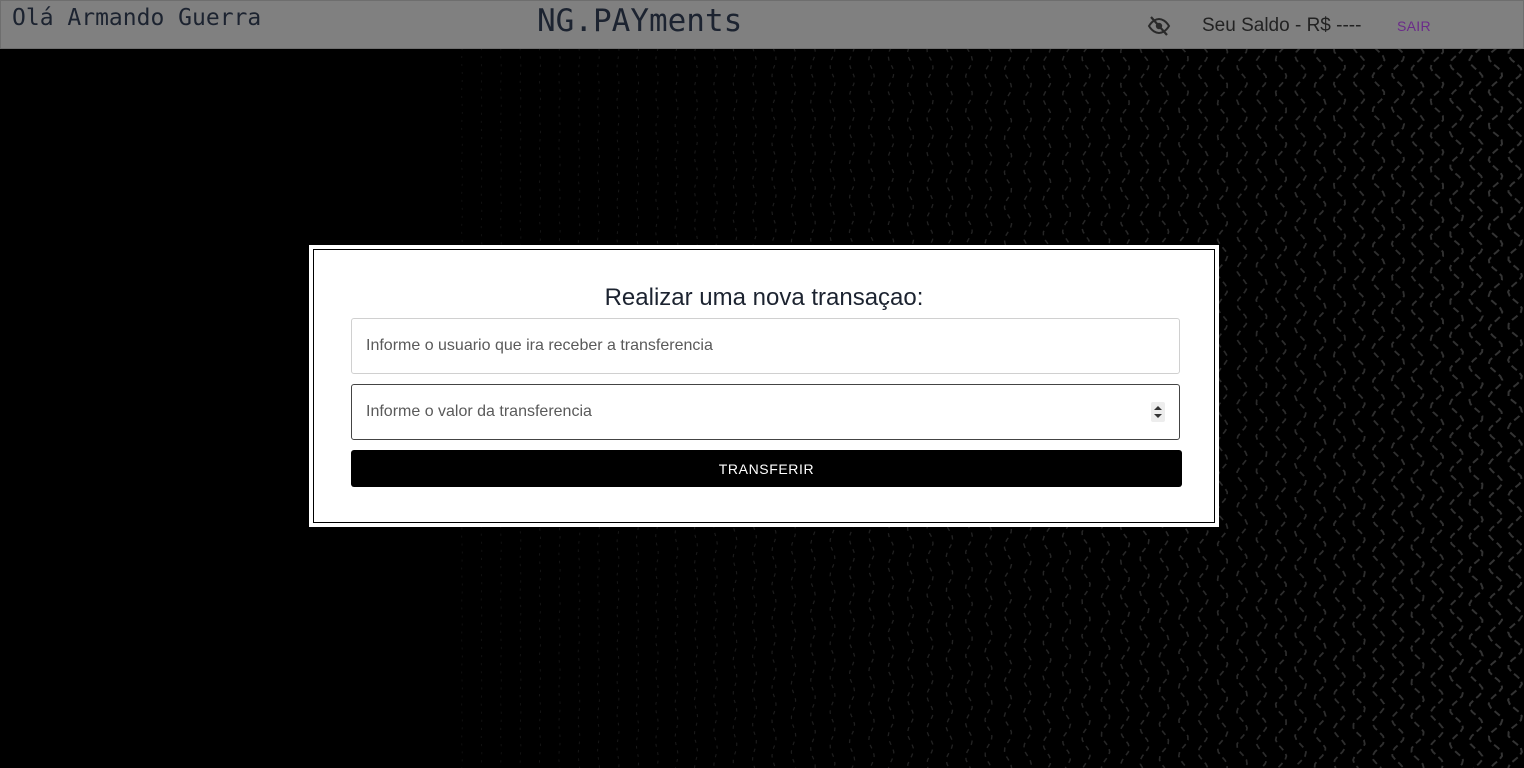 The width and height of the screenshot is (1524, 768). I want to click on logout-button: SAIR, so click(1414, 26).